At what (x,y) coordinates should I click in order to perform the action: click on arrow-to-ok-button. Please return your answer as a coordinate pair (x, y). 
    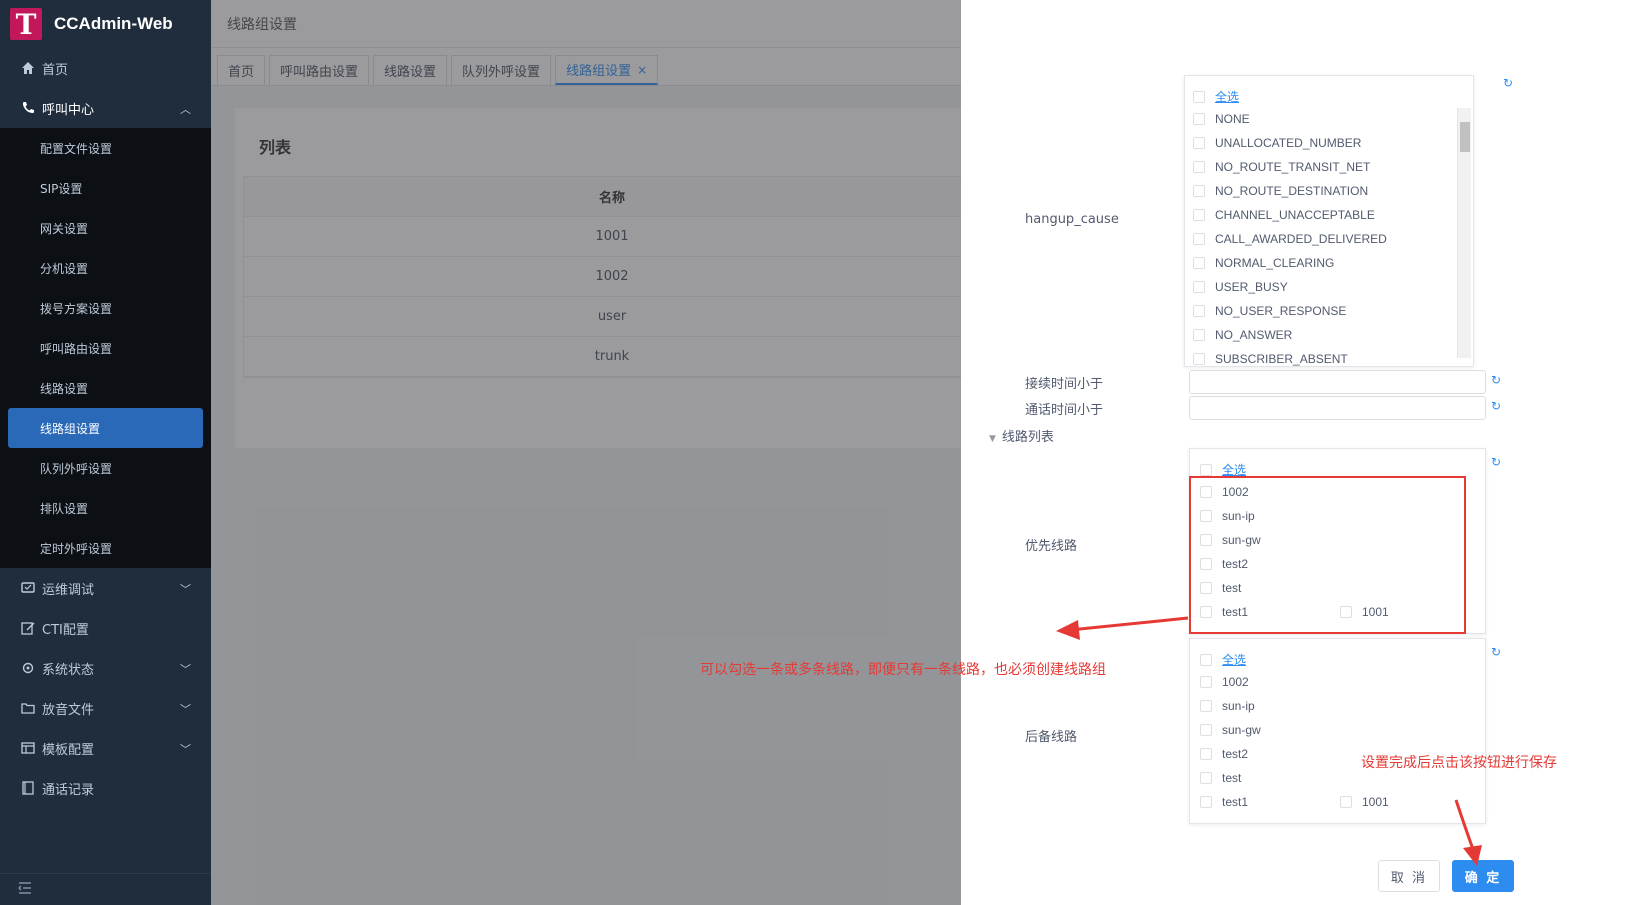
    Looking at the image, I should click on (1468, 832).